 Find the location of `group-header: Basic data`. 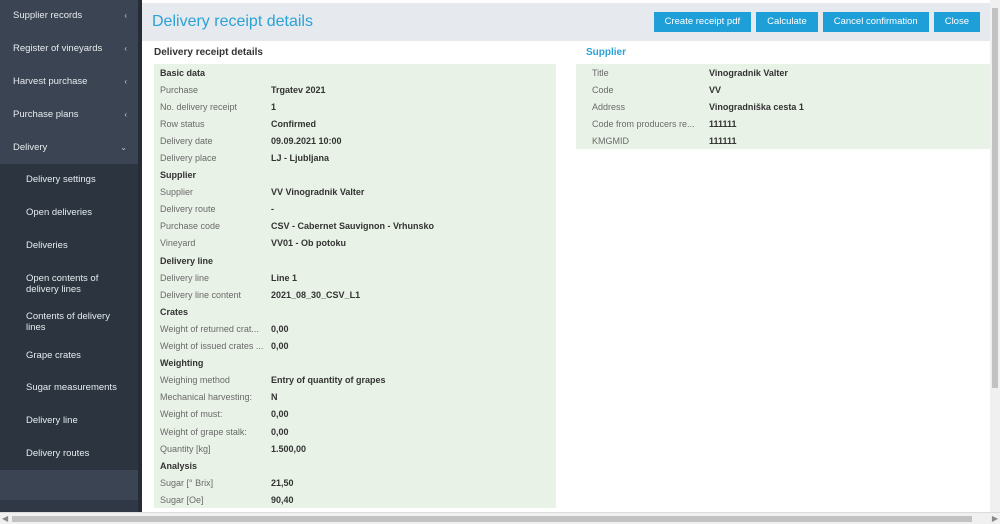

group-header: Basic data is located at coordinates (355, 72).